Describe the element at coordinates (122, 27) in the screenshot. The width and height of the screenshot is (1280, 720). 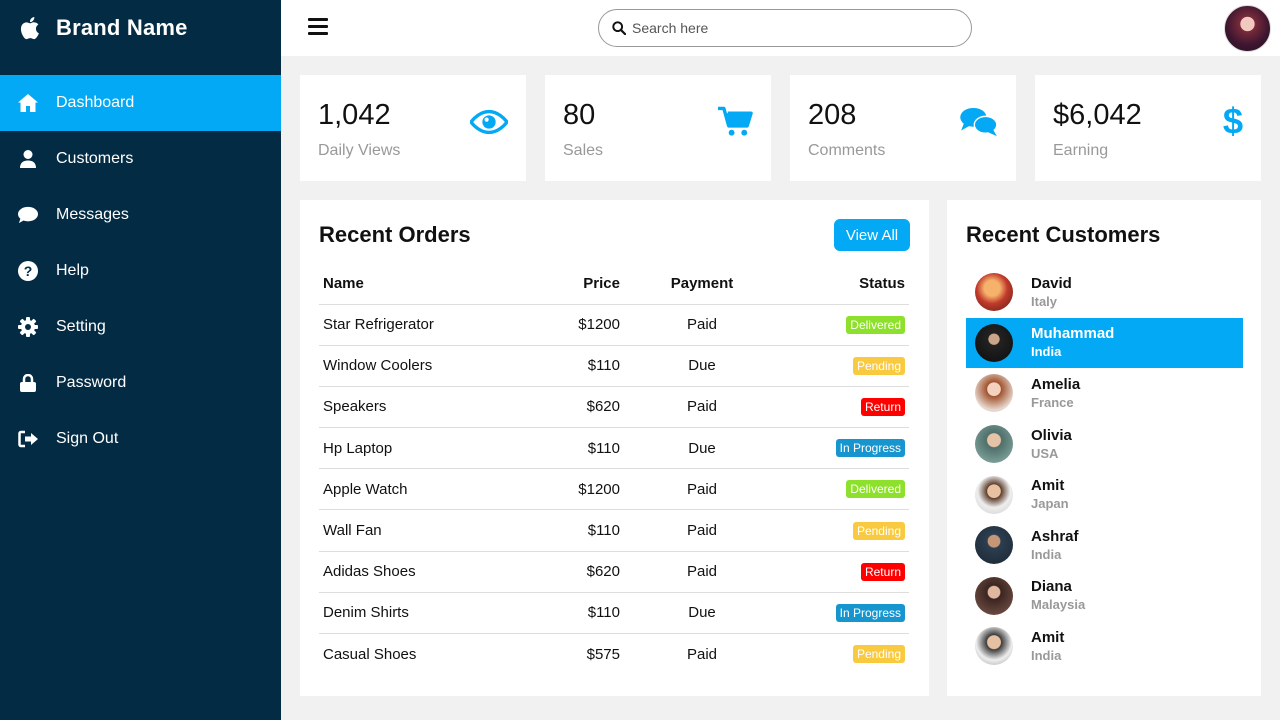
I see `brand-name: Brand Name` at that location.